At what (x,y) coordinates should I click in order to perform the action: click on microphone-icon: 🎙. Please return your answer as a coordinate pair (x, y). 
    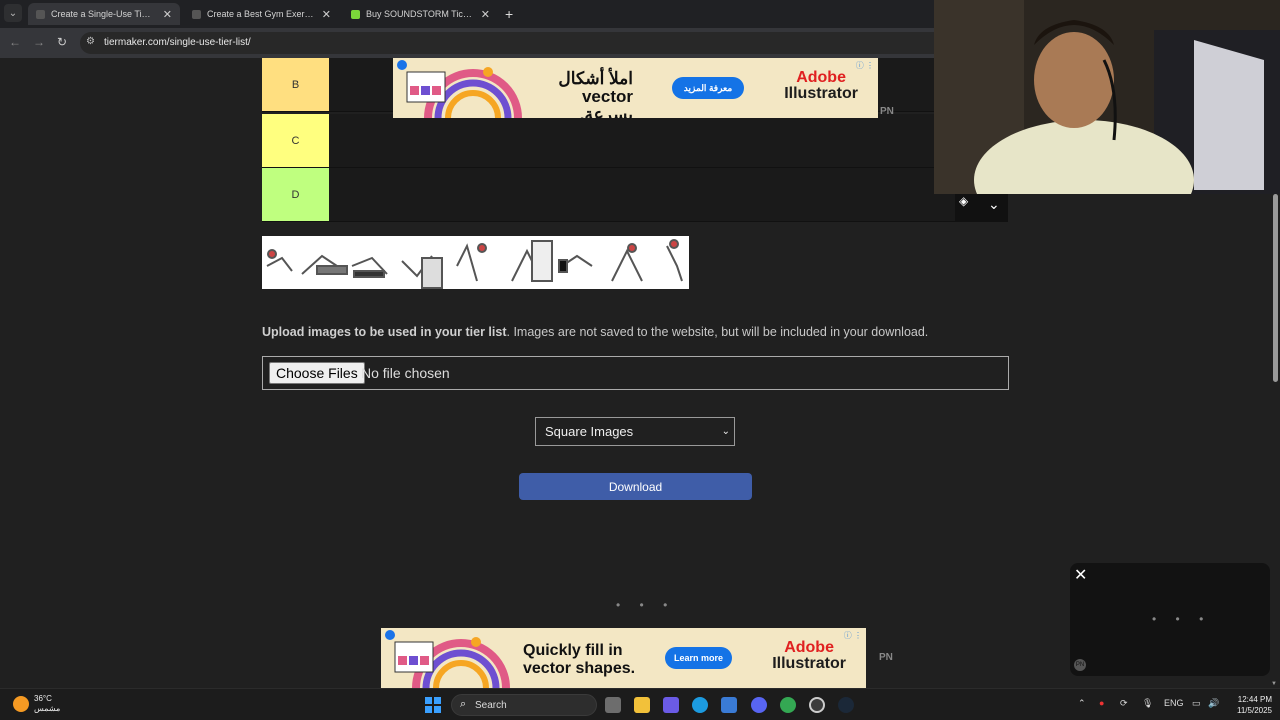
    Looking at the image, I should click on (1147, 703).